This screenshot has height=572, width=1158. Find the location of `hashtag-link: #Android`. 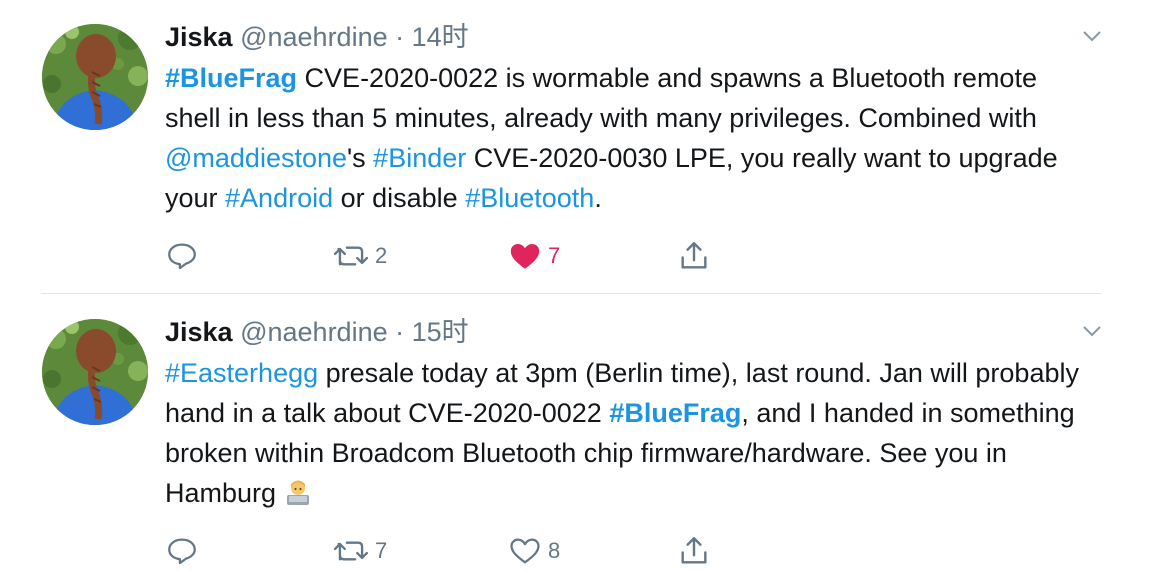

hashtag-link: #Android is located at coordinates (279, 198).